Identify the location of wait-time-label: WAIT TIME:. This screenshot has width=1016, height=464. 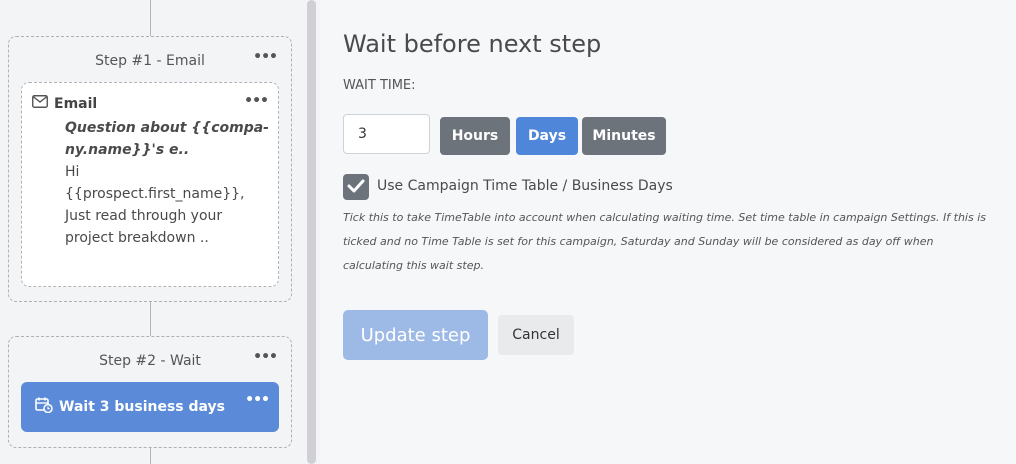
(379, 85).